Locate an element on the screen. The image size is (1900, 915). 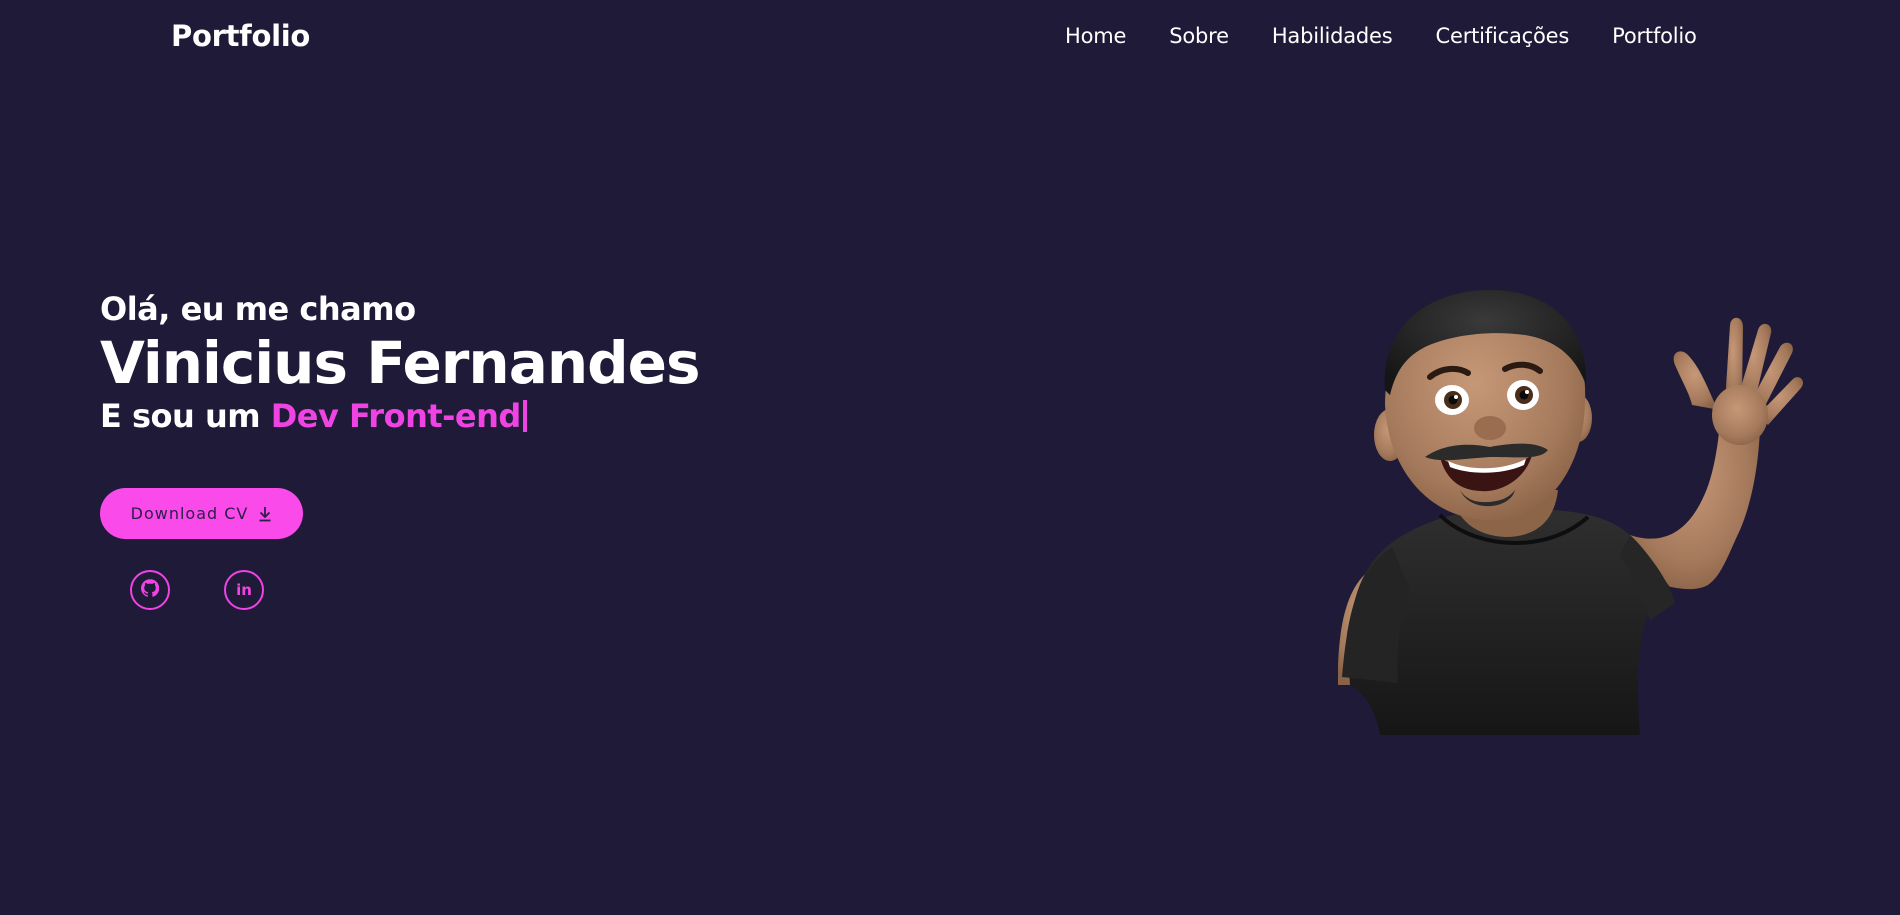
memoji-avatar is located at coordinates (1570, 510).